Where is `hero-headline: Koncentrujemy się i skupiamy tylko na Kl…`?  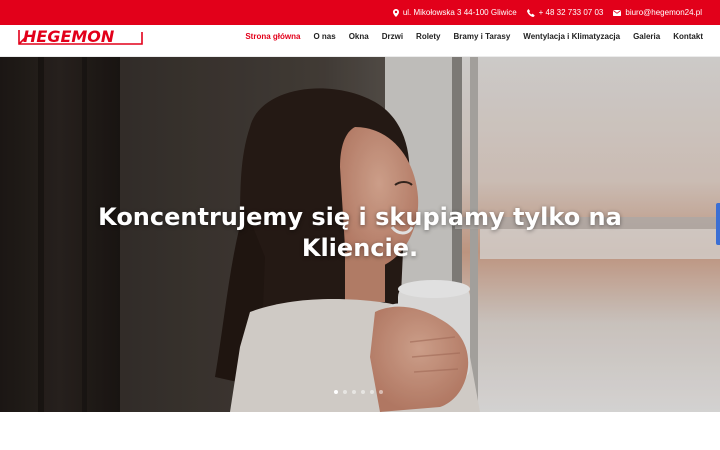 hero-headline: Koncentrujemy się i skupiamy tylko na Kl… is located at coordinates (360, 233).